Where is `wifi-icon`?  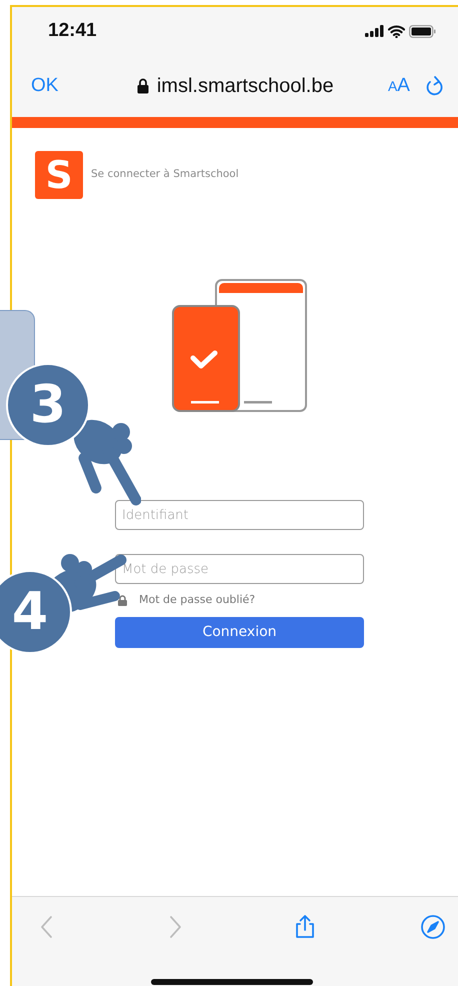
wifi-icon is located at coordinates (396, 31).